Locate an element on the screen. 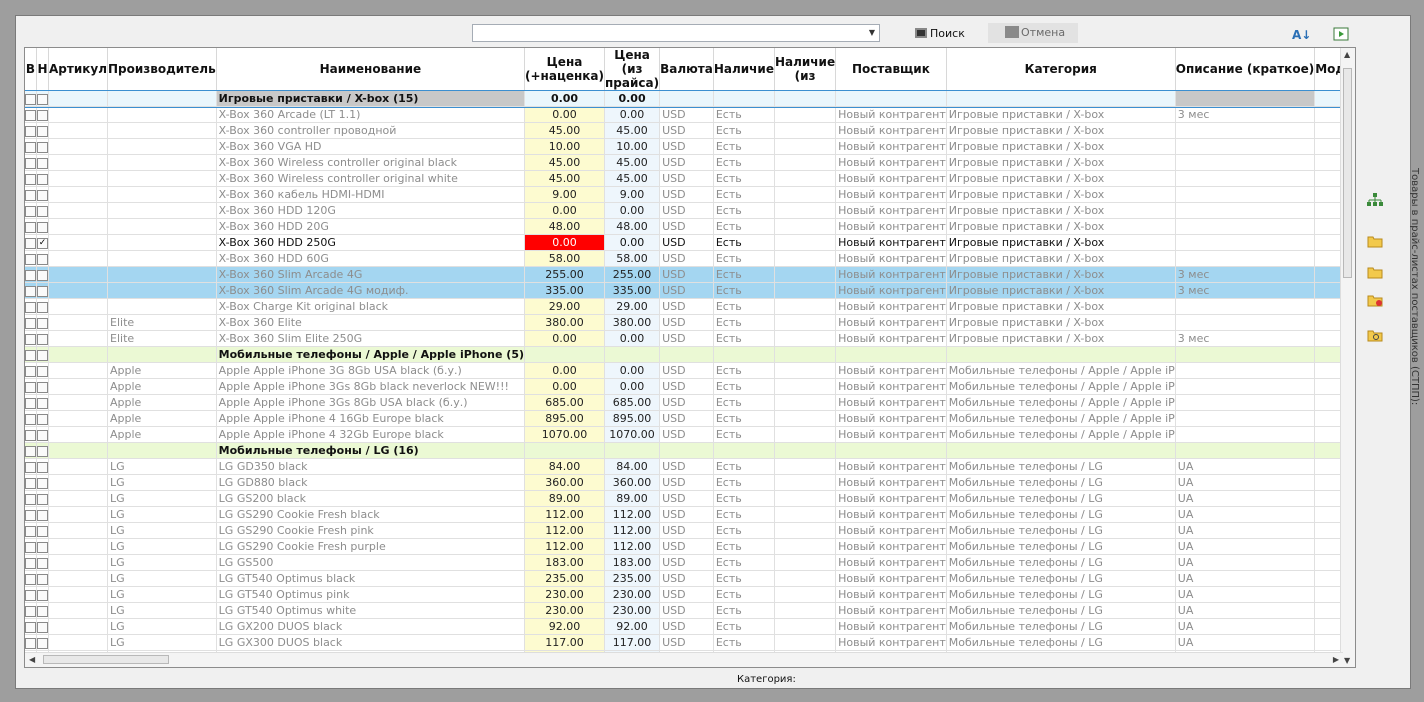  name-cell: Apple Apple iPhone 4 32Gb Europe black is located at coordinates (371, 434).